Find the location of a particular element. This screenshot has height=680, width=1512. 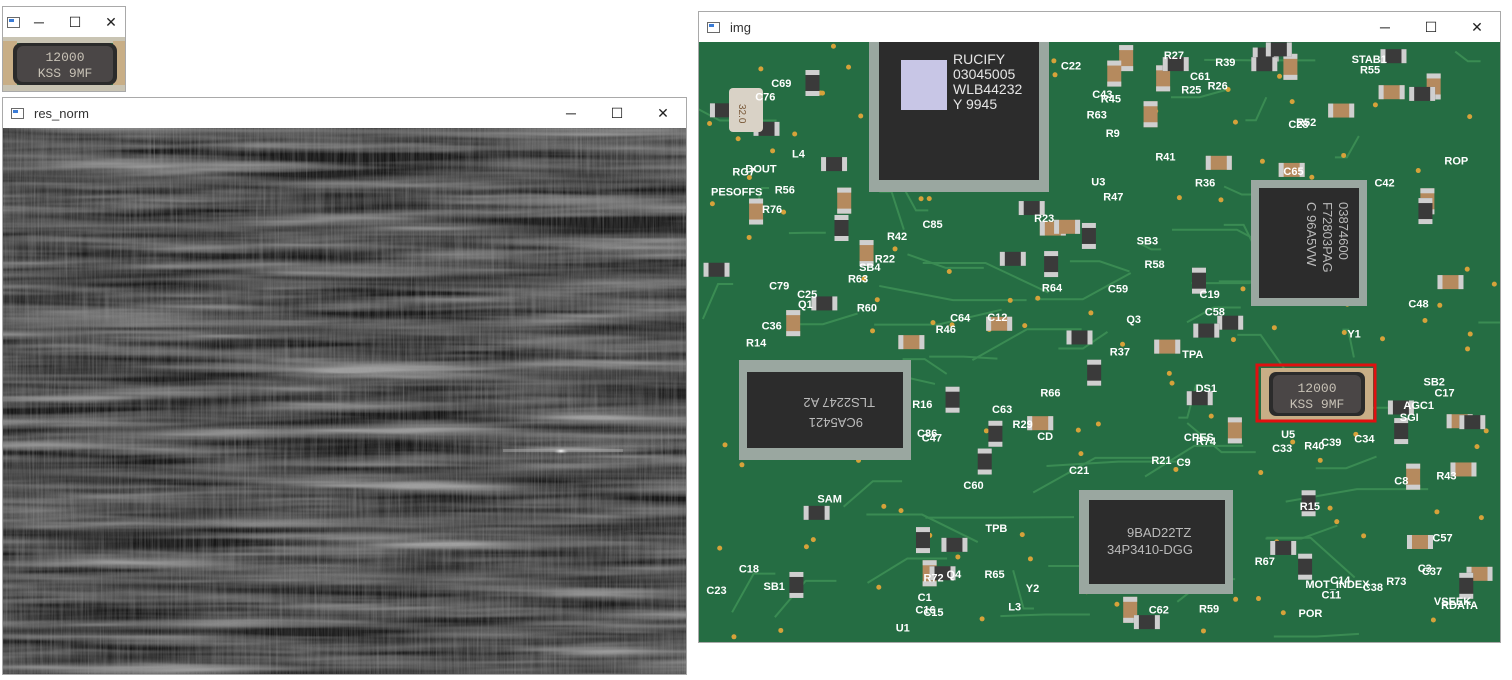

silkscreen-label: C38 is located at coordinates (1373, 588).